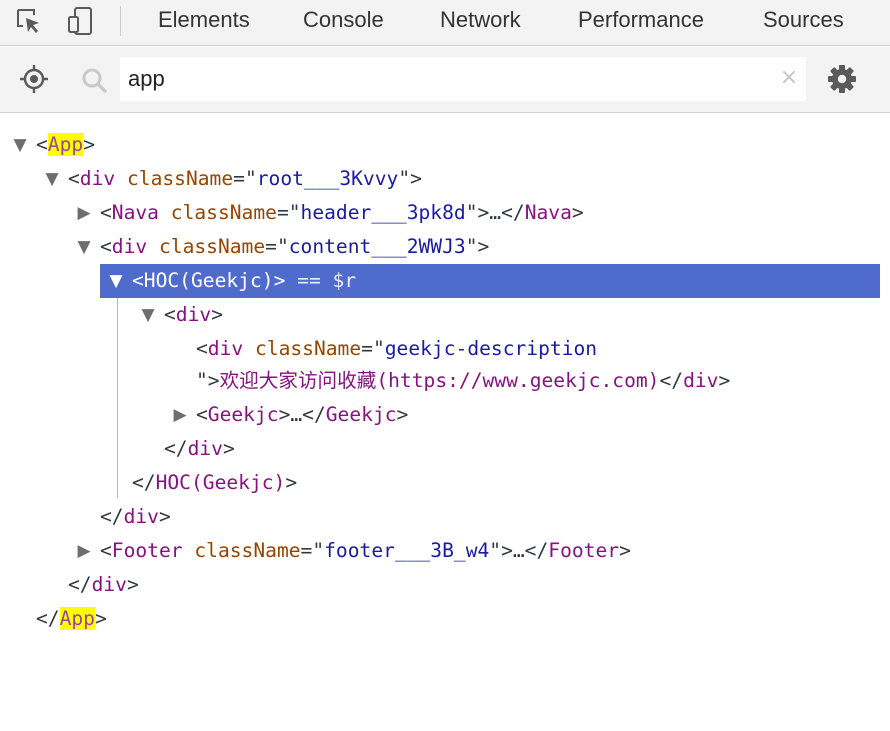  I want to click on tree-row: ▼ <div className="content___2WWJ3">, so click(445, 247).